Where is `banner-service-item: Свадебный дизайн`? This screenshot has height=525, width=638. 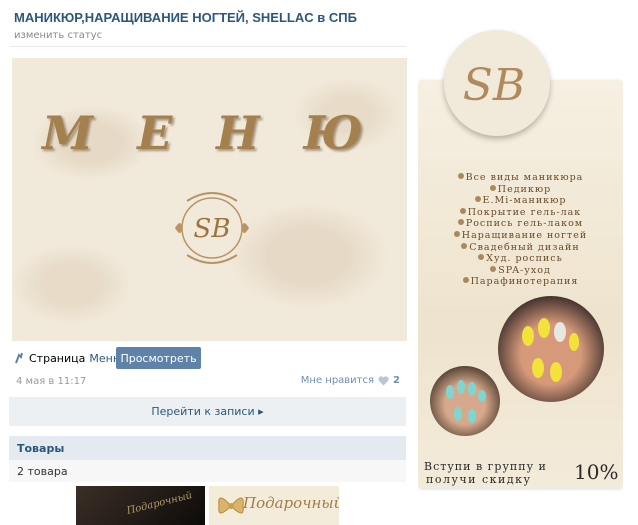 banner-service-item: Свадебный дизайн is located at coordinates (520, 248).